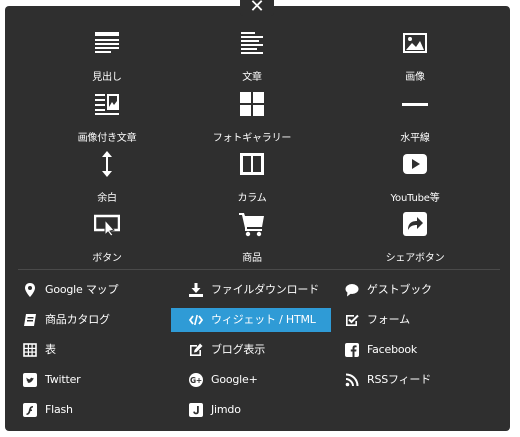 Image resolution: width=520 pixels, height=437 pixels. Describe the element at coordinates (85, 350) in the screenshot. I see `list-item-table: 表` at that location.